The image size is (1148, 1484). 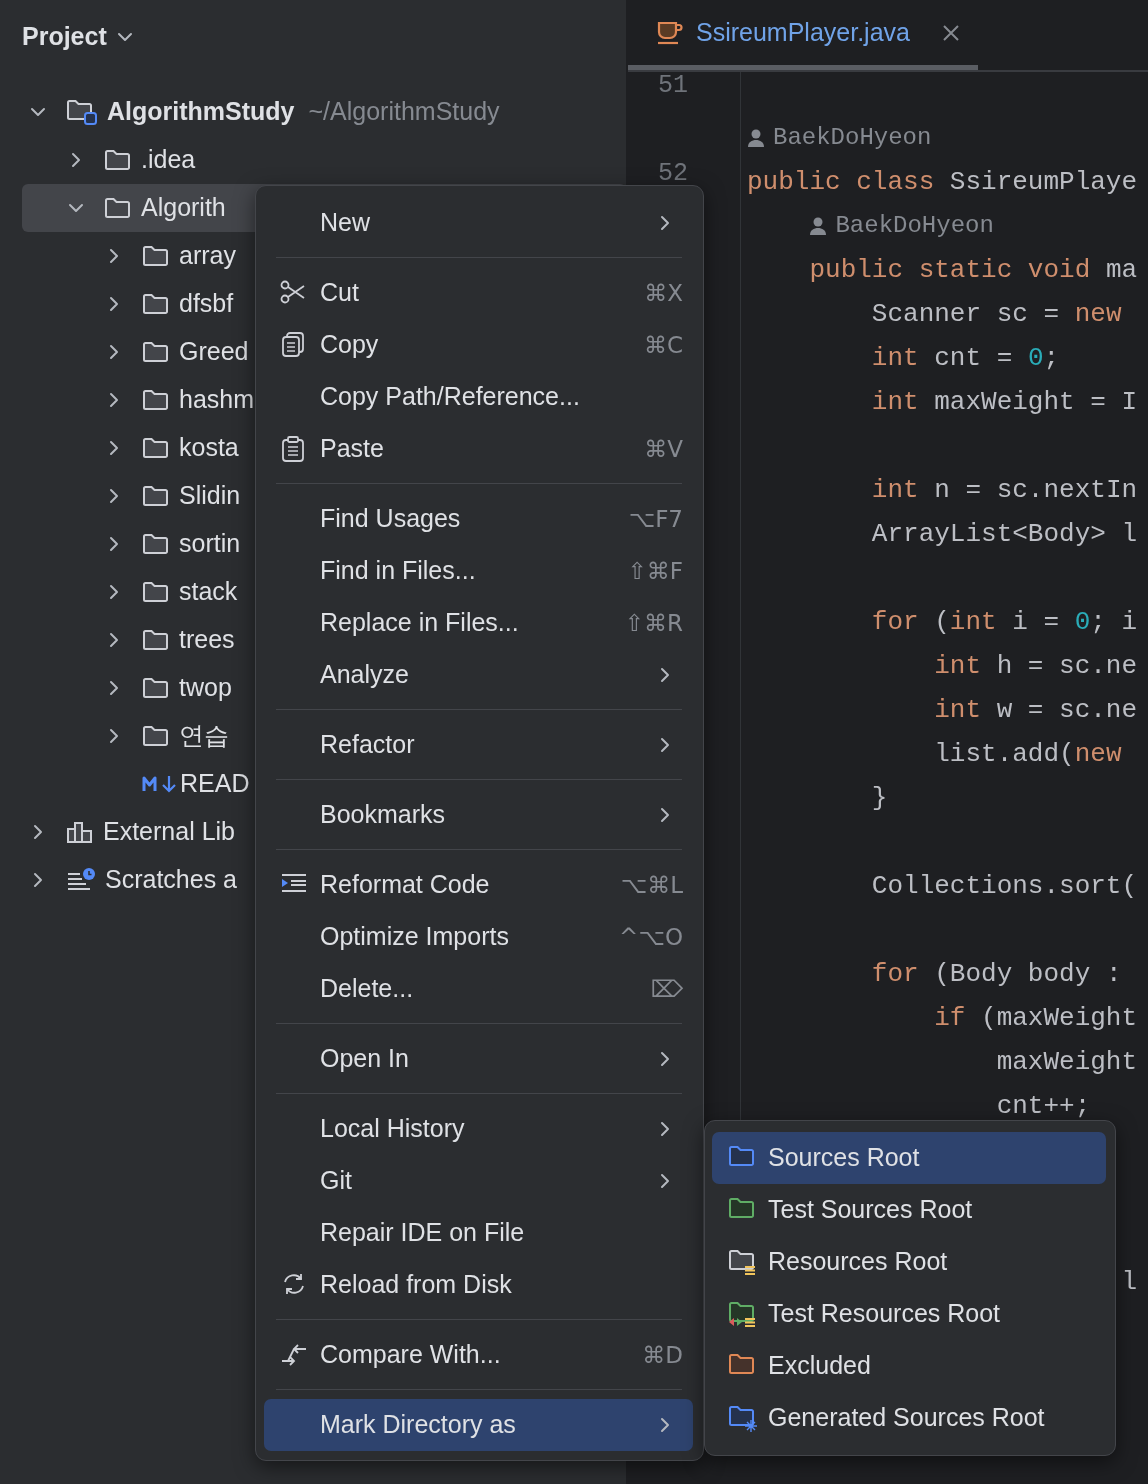 I want to click on shortcut-hint: ⌦, so click(x=666, y=989).